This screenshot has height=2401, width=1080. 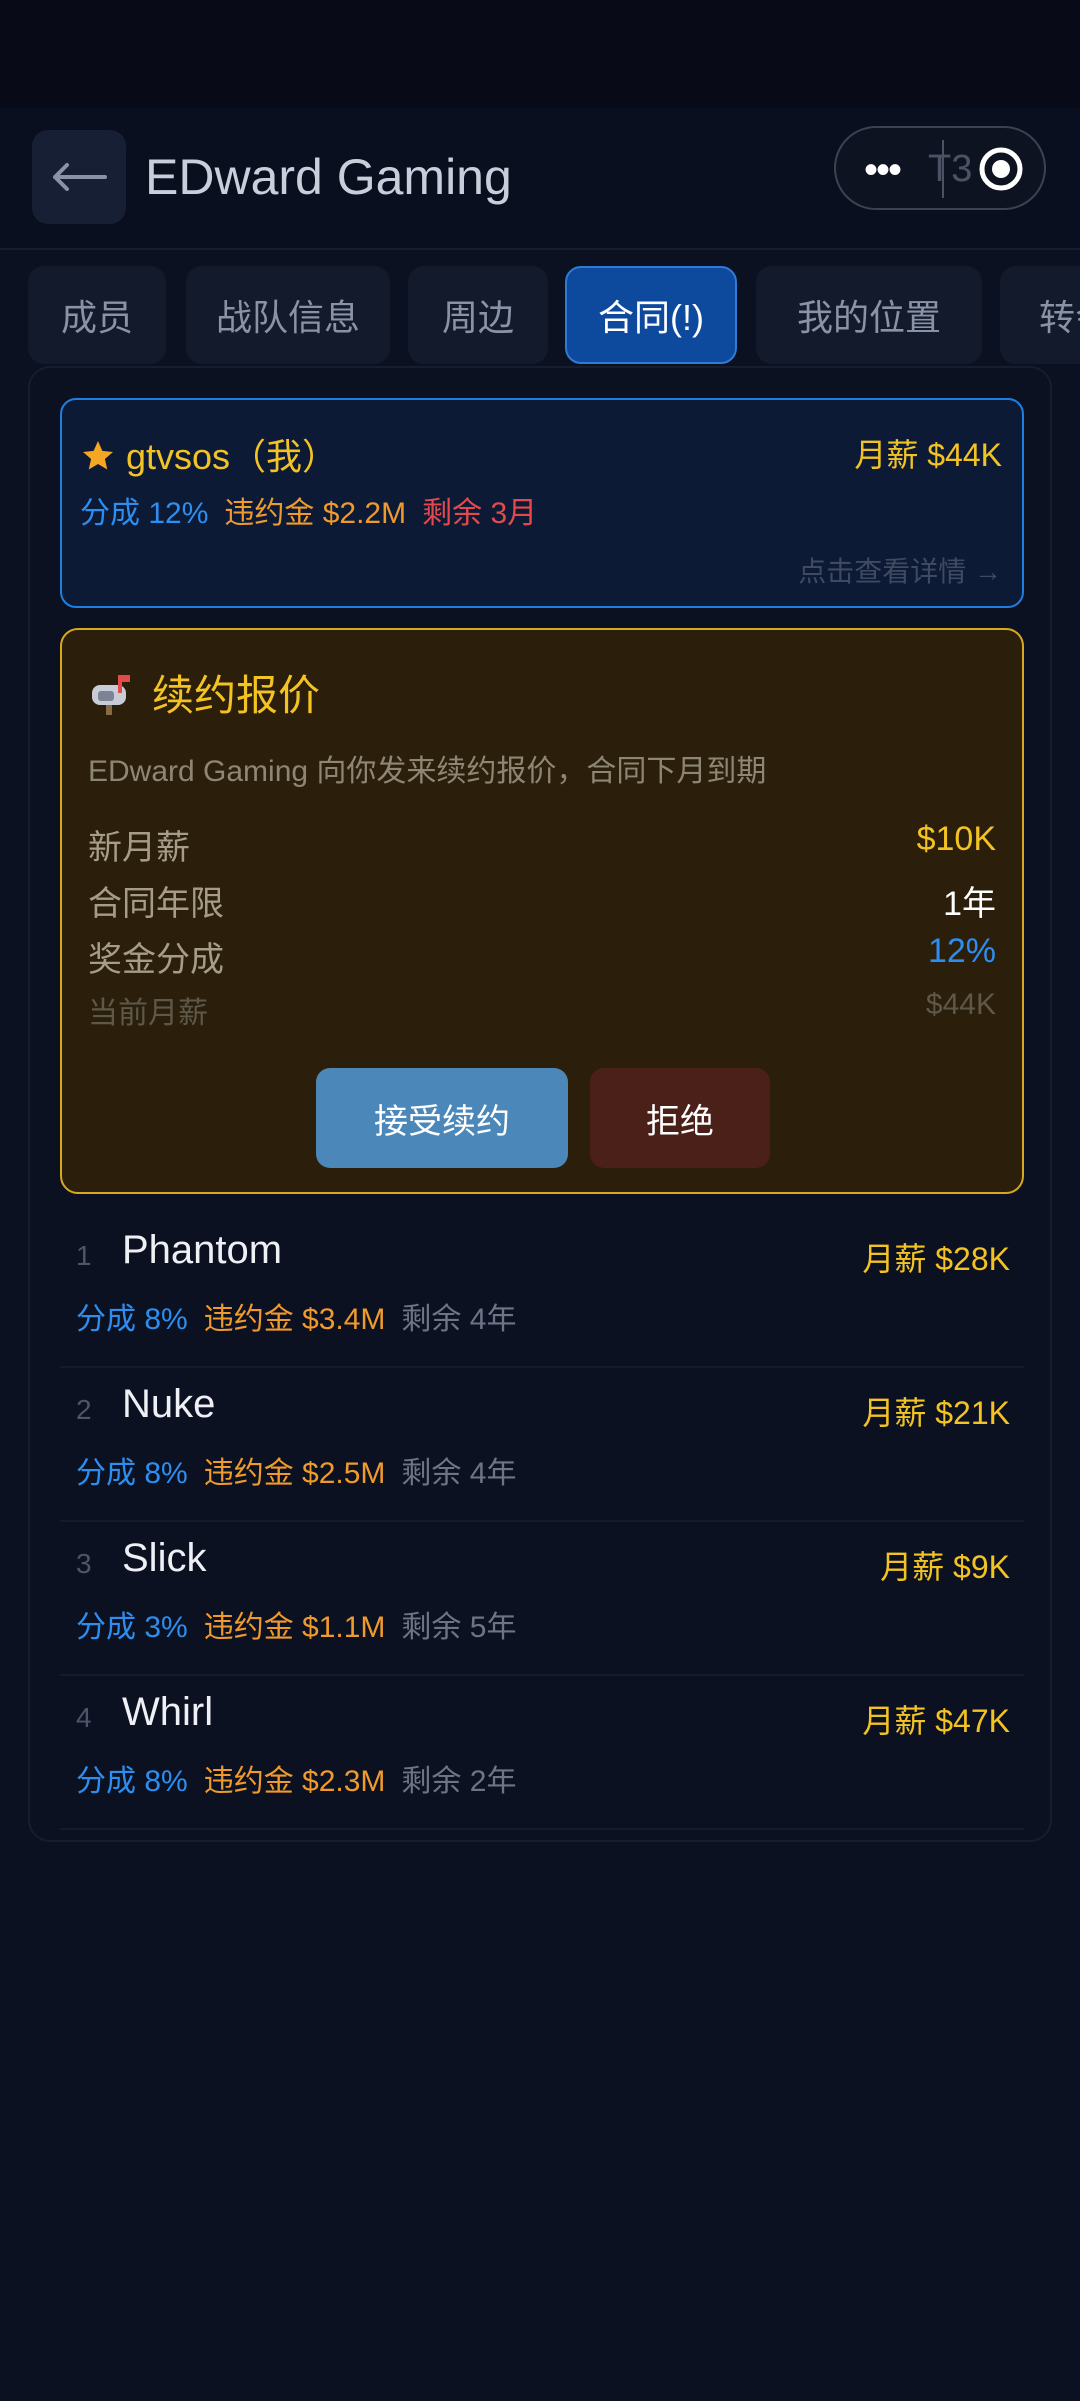 I want to click on self-meta: 分成 12% 违约金 $2.2M 剩余 3月, so click(x=308, y=510).